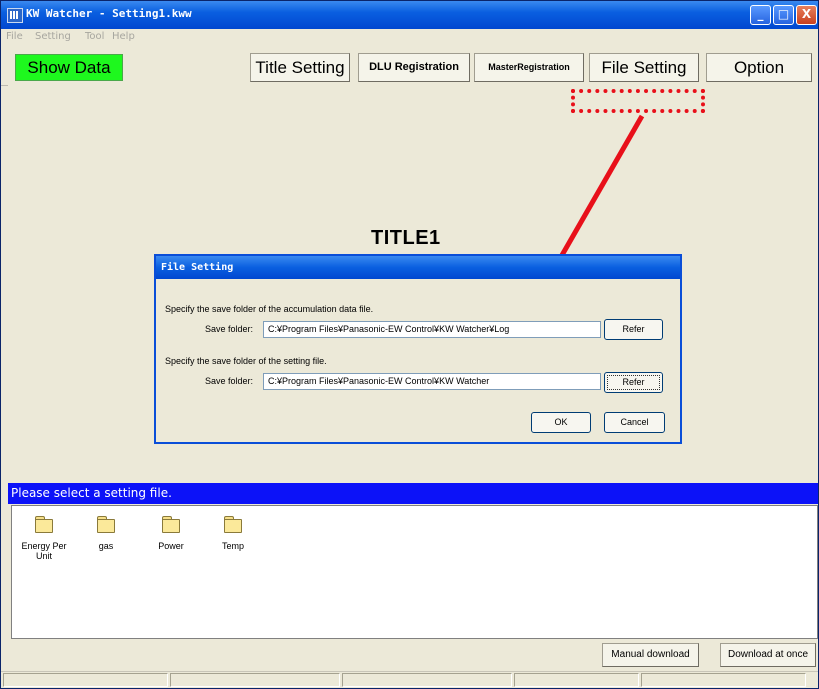  I want to click on setting-refer-button: Refer, so click(633, 382).